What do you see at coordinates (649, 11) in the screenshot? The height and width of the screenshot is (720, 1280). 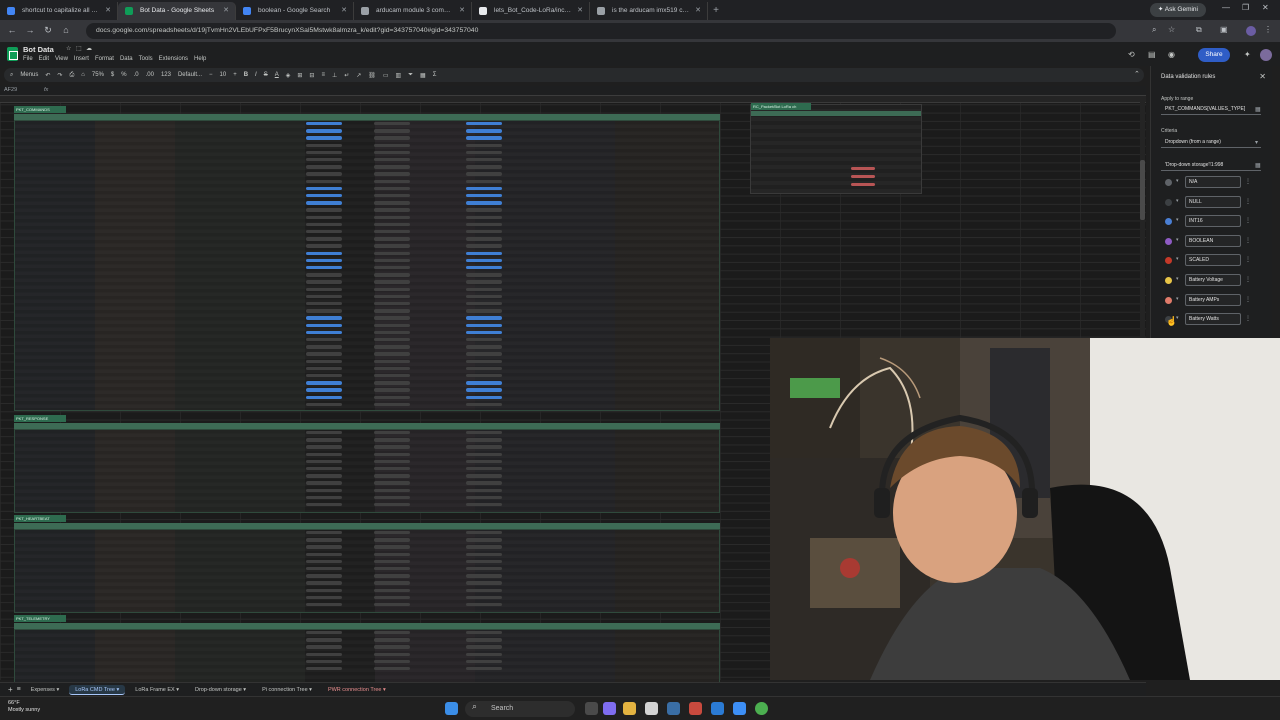 I see `browser-tab: is the arducam imx519 compati ✕` at bounding box center [649, 11].